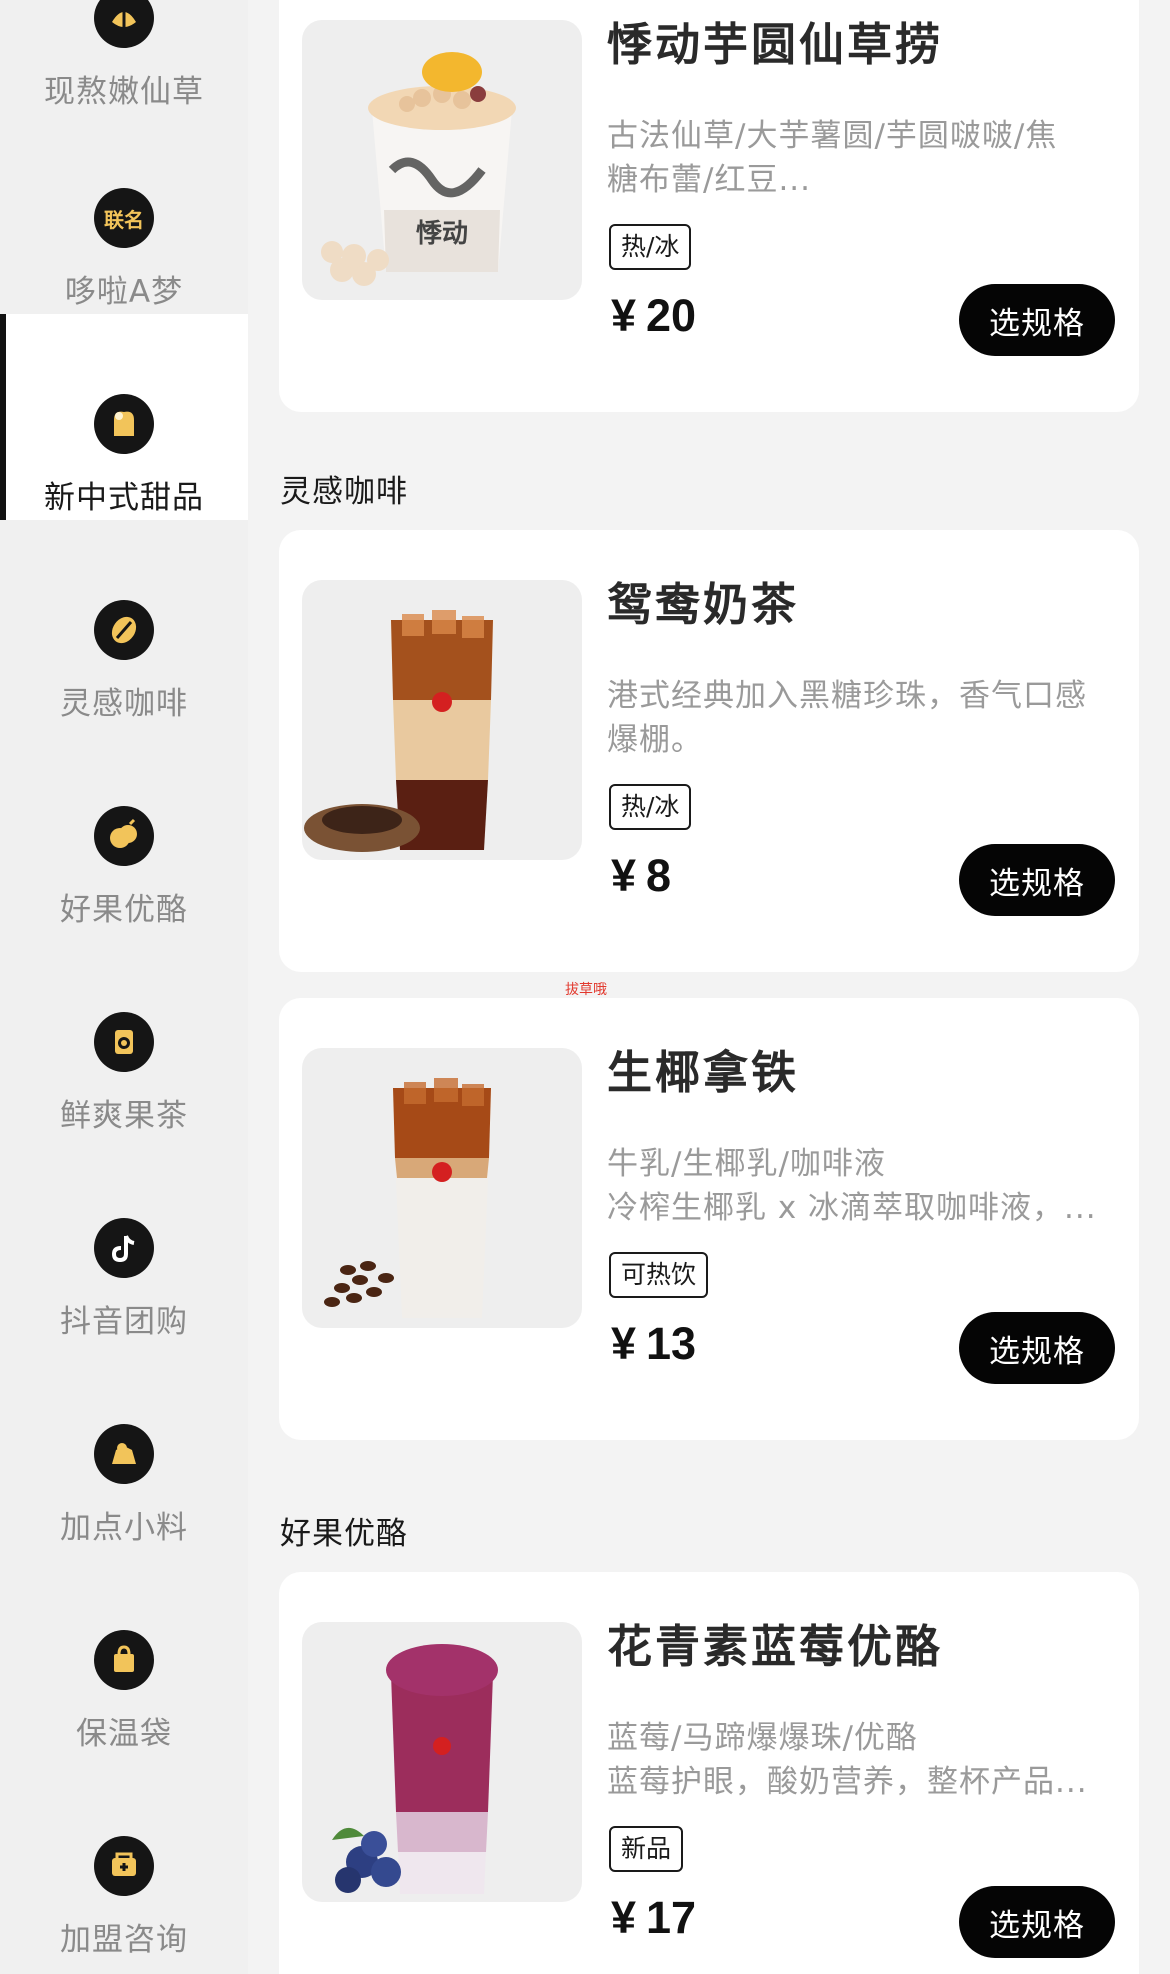  Describe the element at coordinates (641, 875) in the screenshot. I see `product-price: ¥8` at that location.